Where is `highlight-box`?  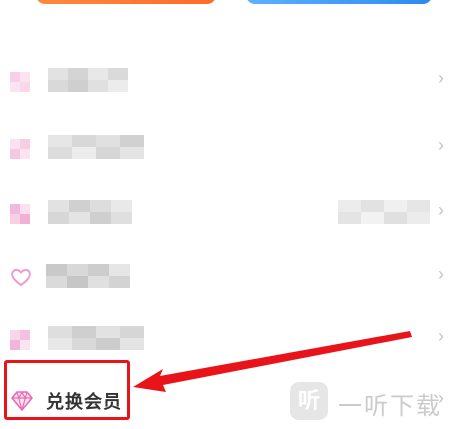
highlight-box is located at coordinates (67, 390).